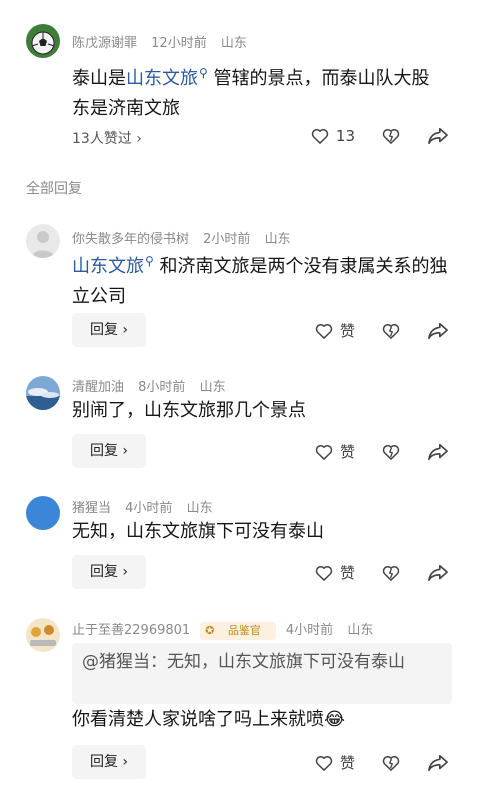 Image resolution: width=479 pixels, height=800 pixels. Describe the element at coordinates (162, 387) in the screenshot. I see `timestamp: 8小时前` at that location.